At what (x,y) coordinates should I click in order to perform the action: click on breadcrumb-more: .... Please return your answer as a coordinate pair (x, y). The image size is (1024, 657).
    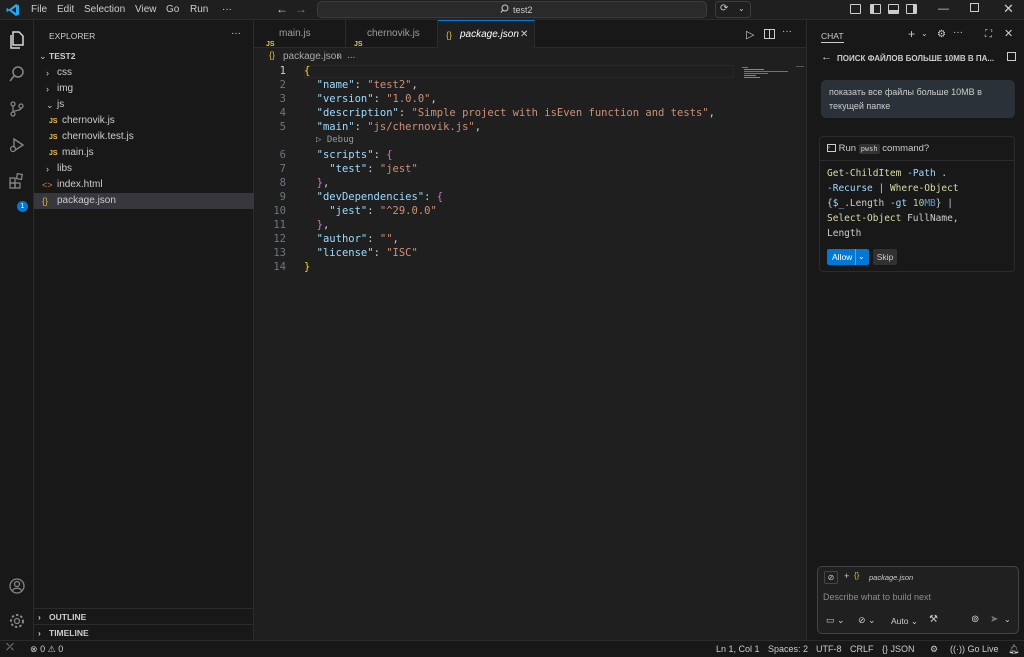
    Looking at the image, I should click on (351, 55).